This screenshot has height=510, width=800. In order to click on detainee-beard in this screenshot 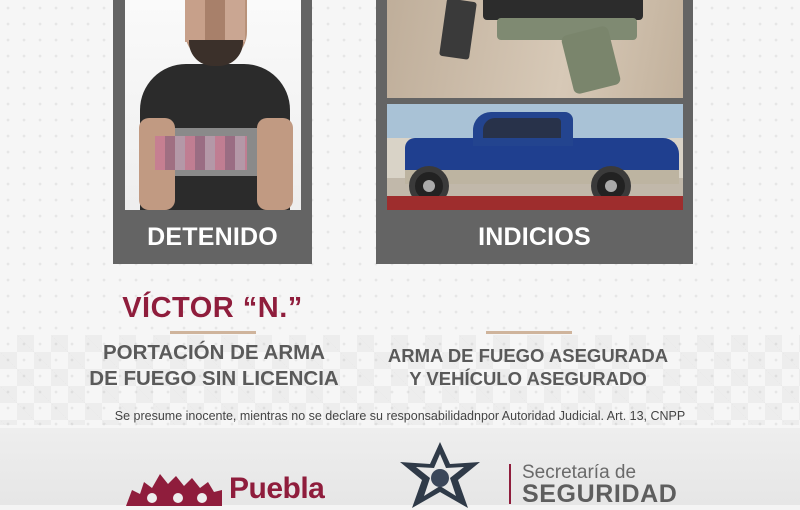, I will do `click(216, 53)`.